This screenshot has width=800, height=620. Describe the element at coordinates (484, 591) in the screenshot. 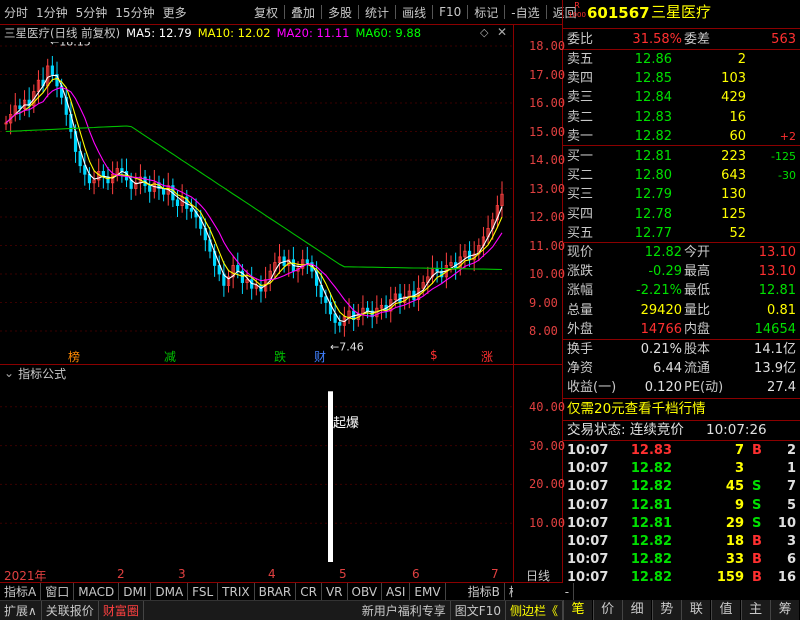

I see `indicator-tab-13: 指标B` at that location.